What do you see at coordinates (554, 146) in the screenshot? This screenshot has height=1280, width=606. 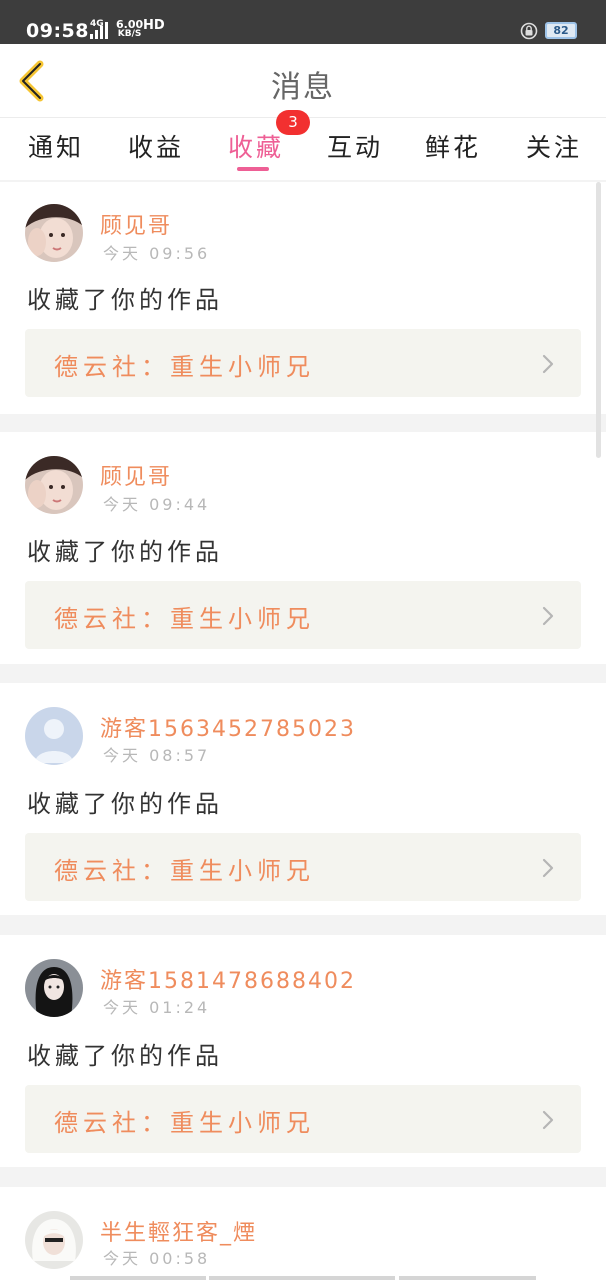 I see `tab-follows: 关注` at bounding box center [554, 146].